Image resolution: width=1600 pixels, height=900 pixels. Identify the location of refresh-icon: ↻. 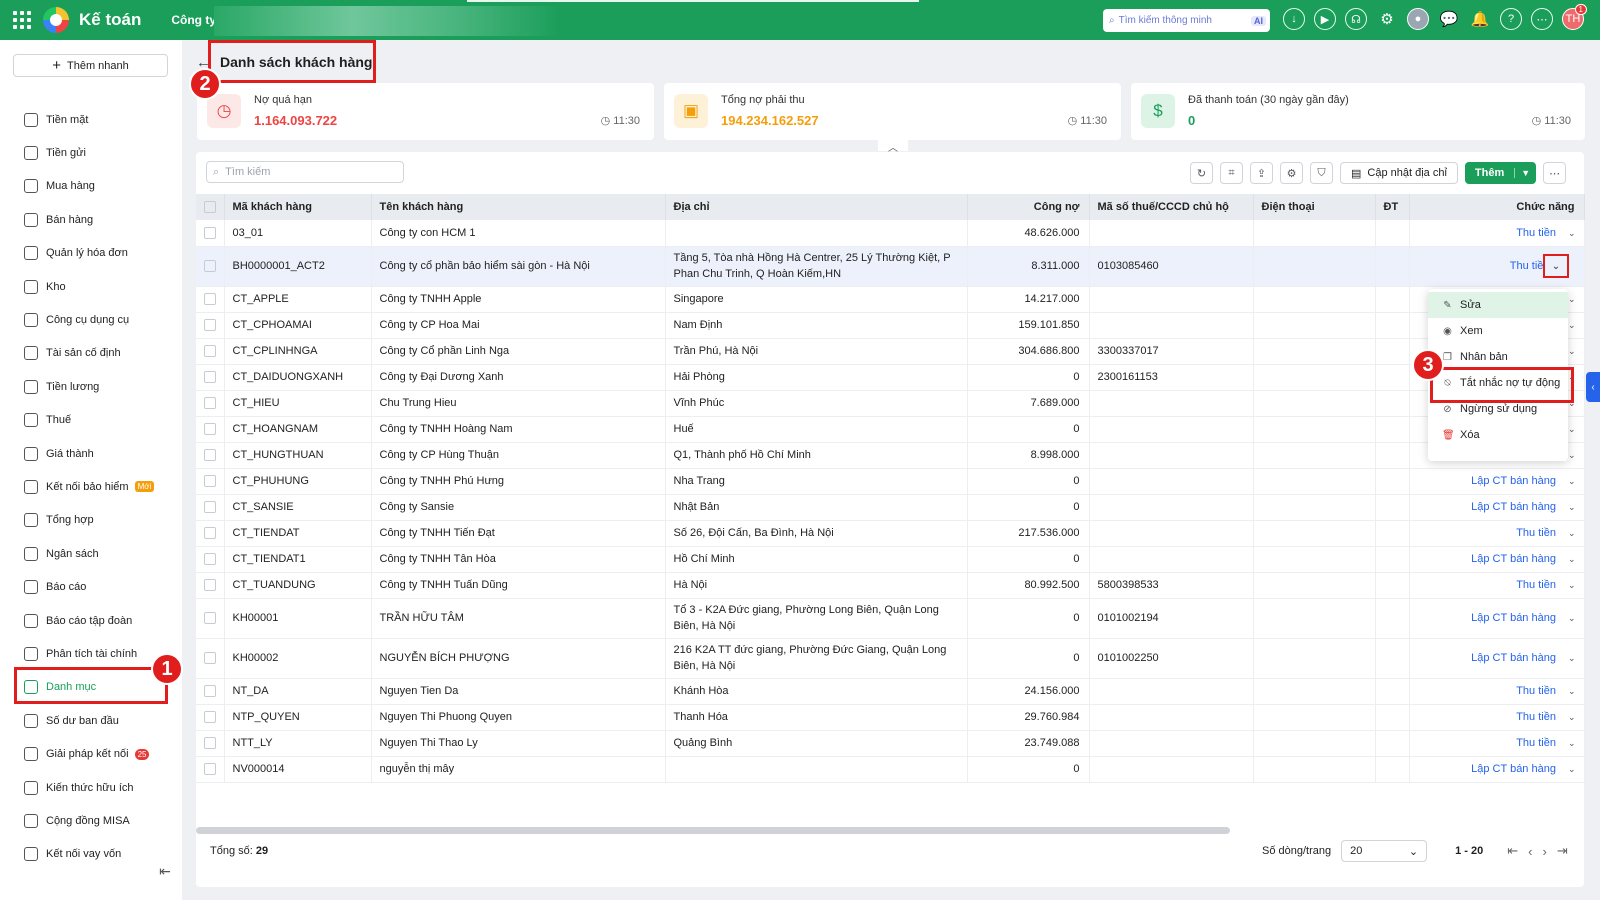
(1201, 173).